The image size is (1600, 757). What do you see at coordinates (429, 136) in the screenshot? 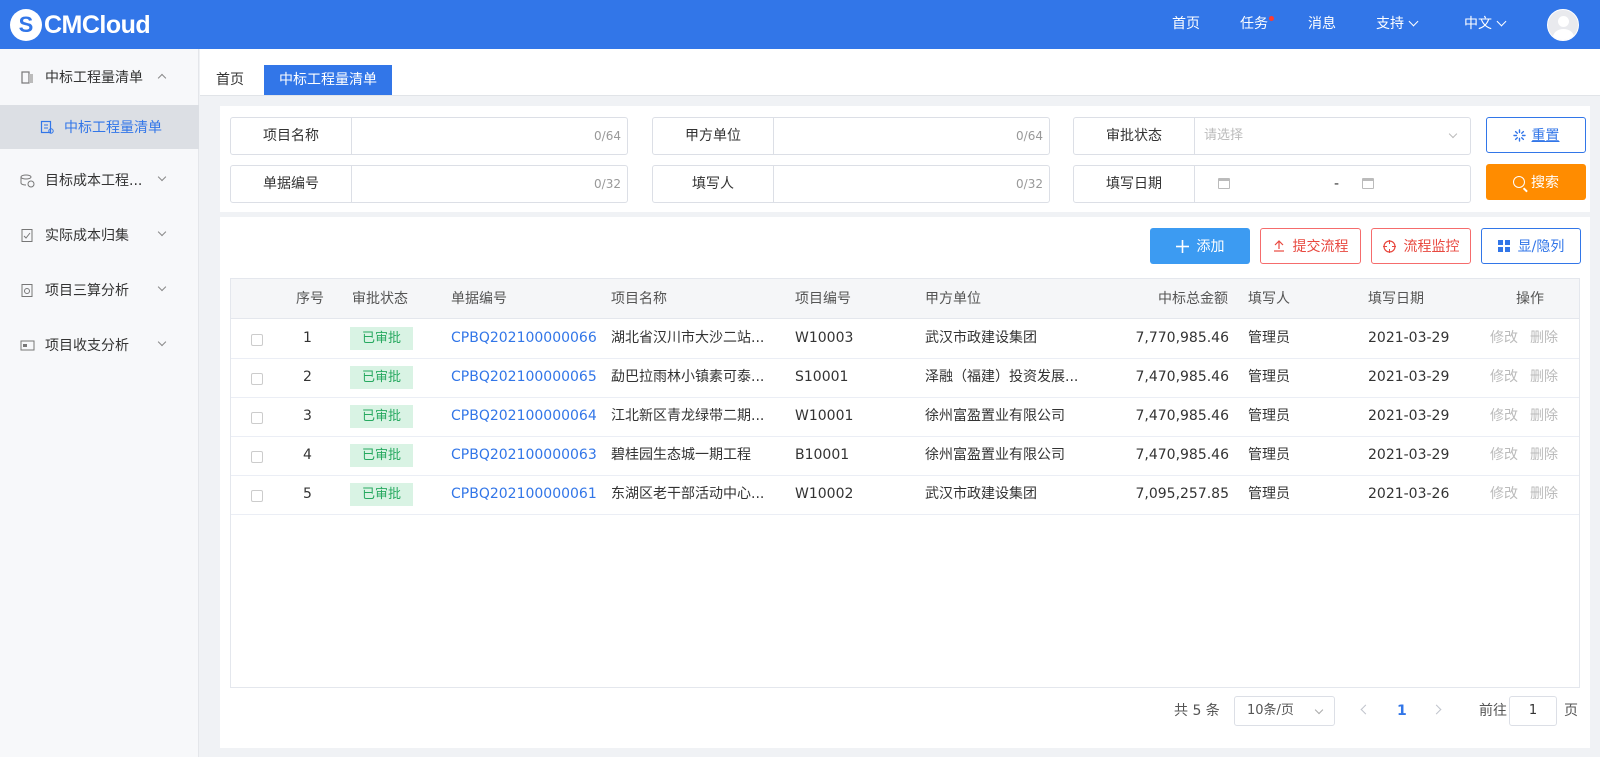
I see `project-name-field: 项目名称 0/64` at bounding box center [429, 136].